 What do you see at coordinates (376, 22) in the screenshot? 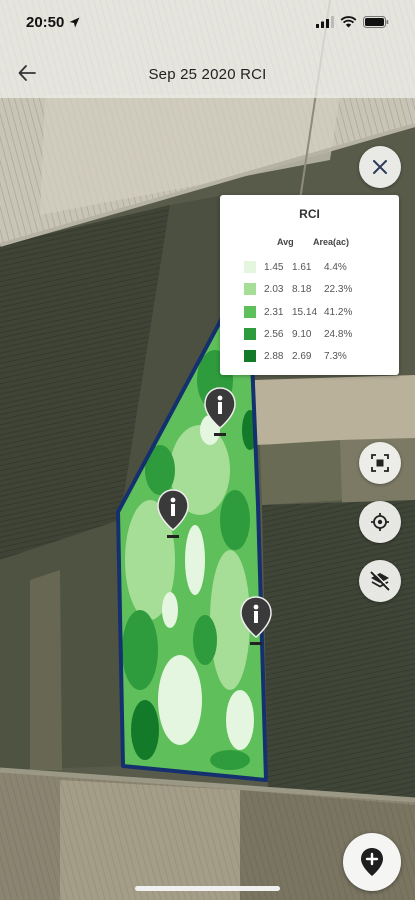
I see `battery-icon` at bounding box center [376, 22].